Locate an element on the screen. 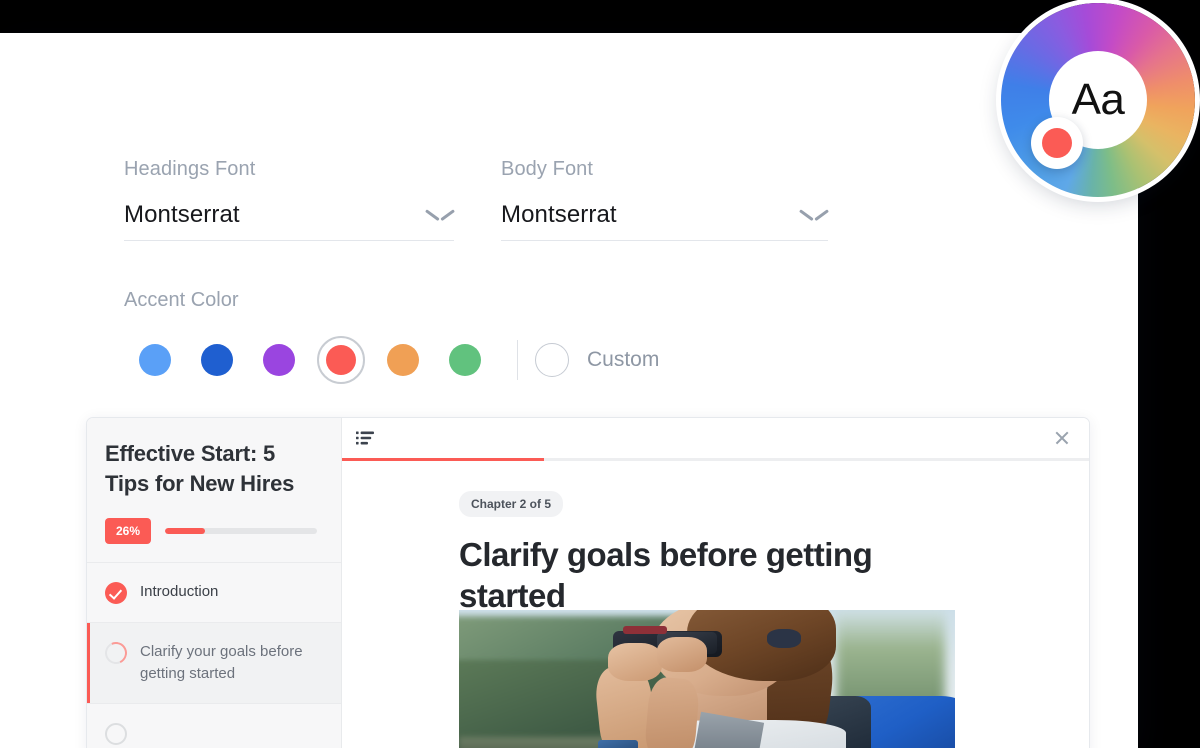  body-font-field: Body Font Montserrat is located at coordinates (664, 199).